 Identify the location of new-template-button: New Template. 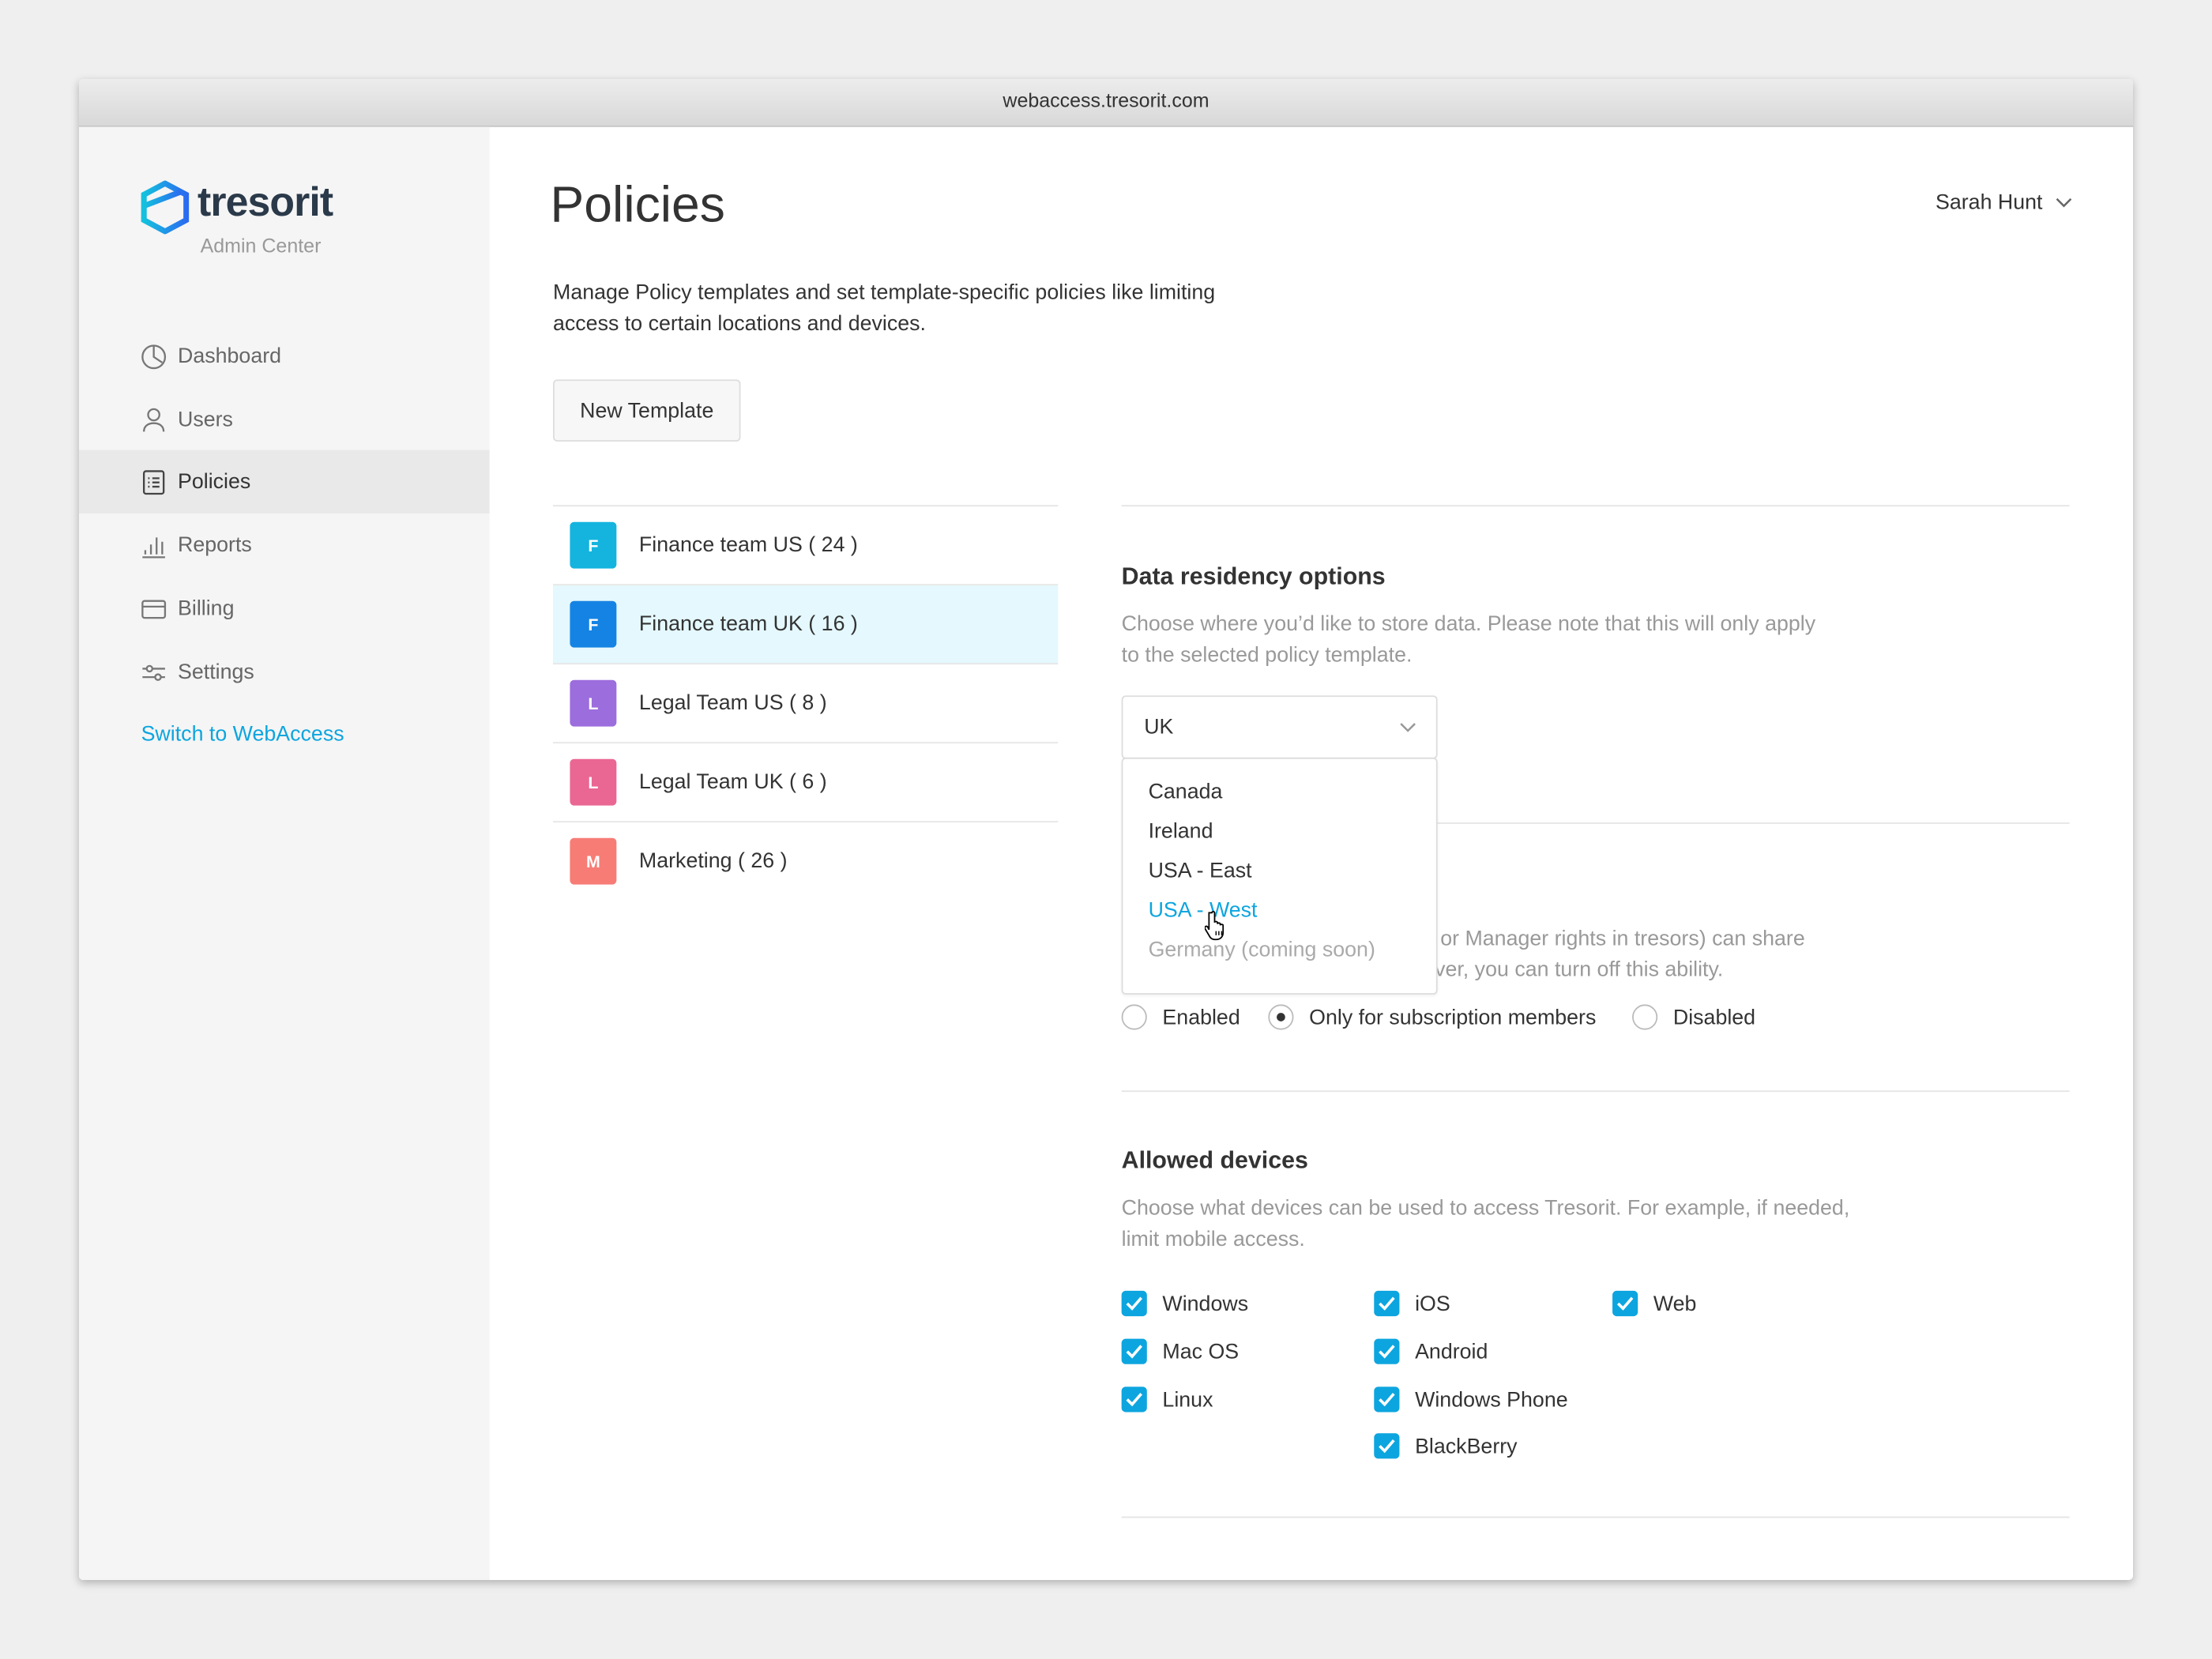
(647, 410).